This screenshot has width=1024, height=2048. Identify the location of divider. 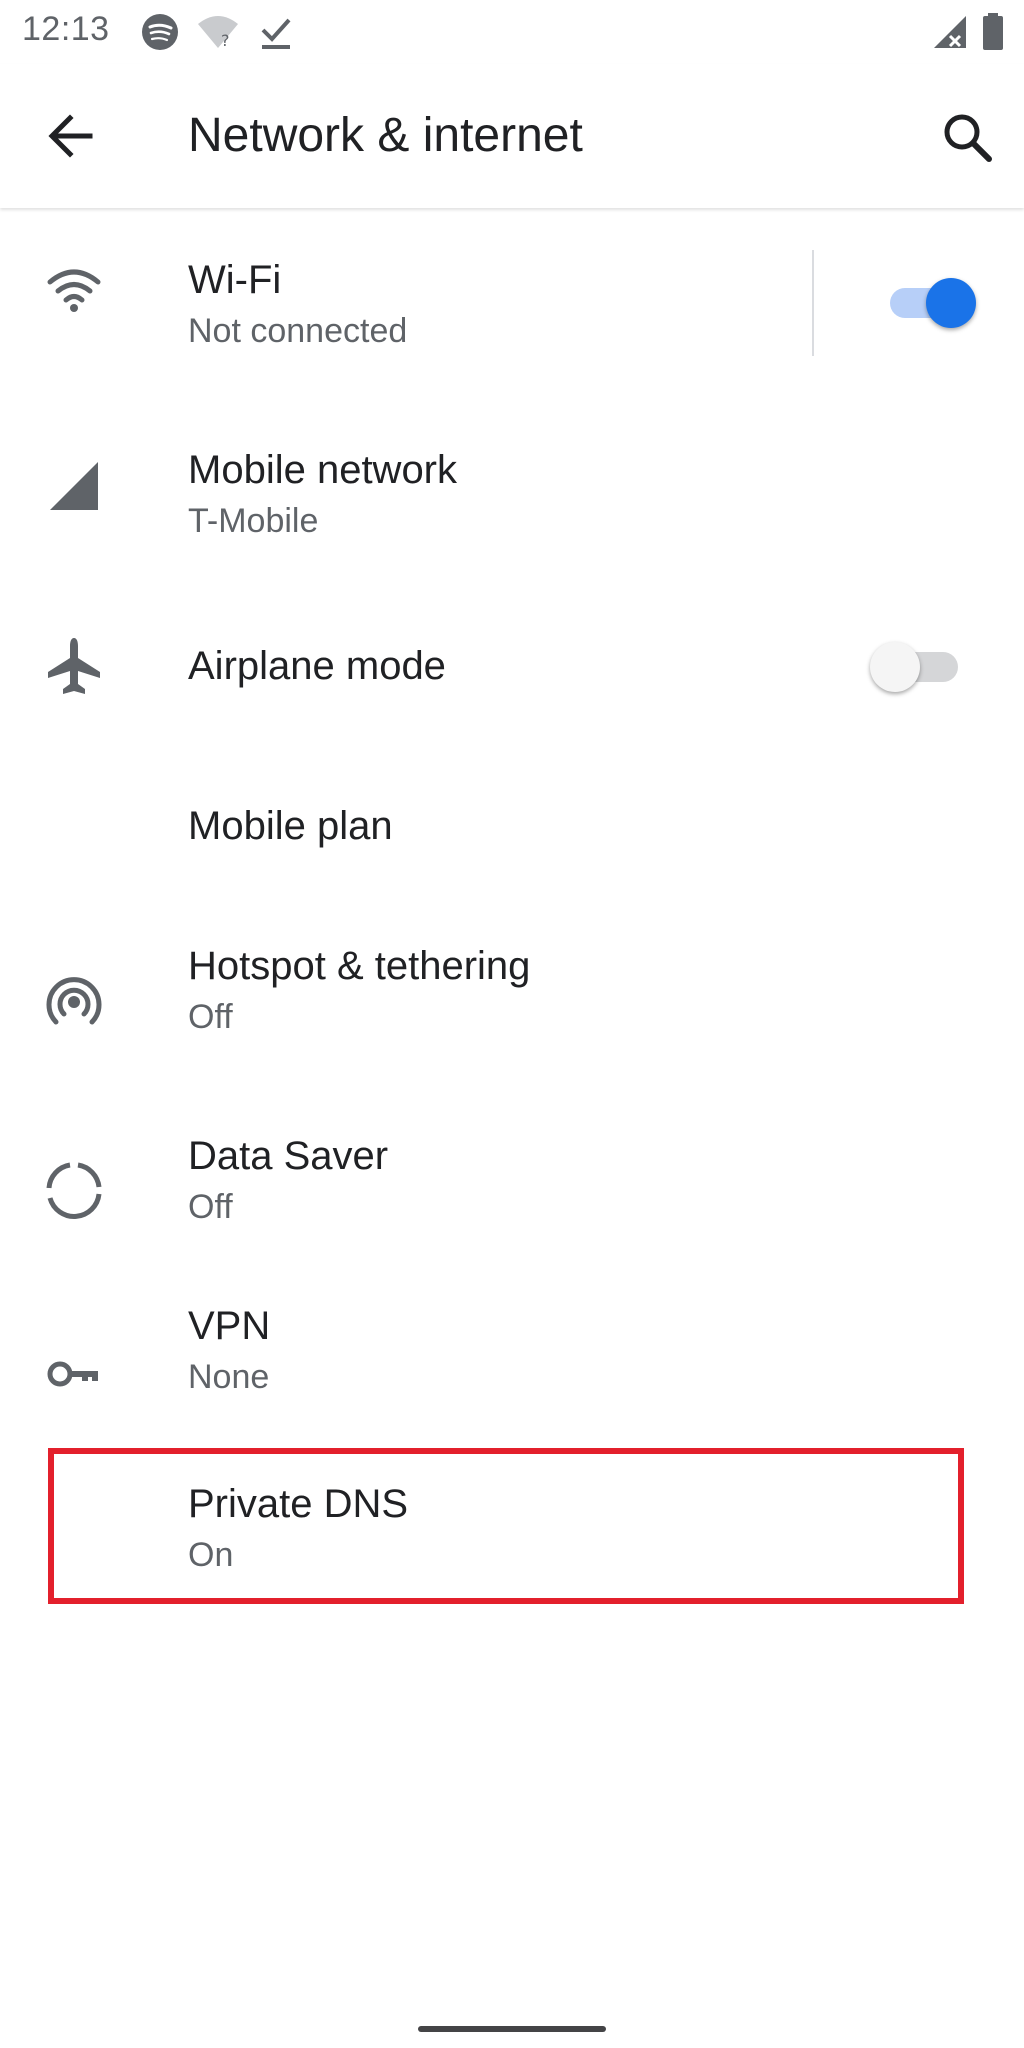
(813, 303).